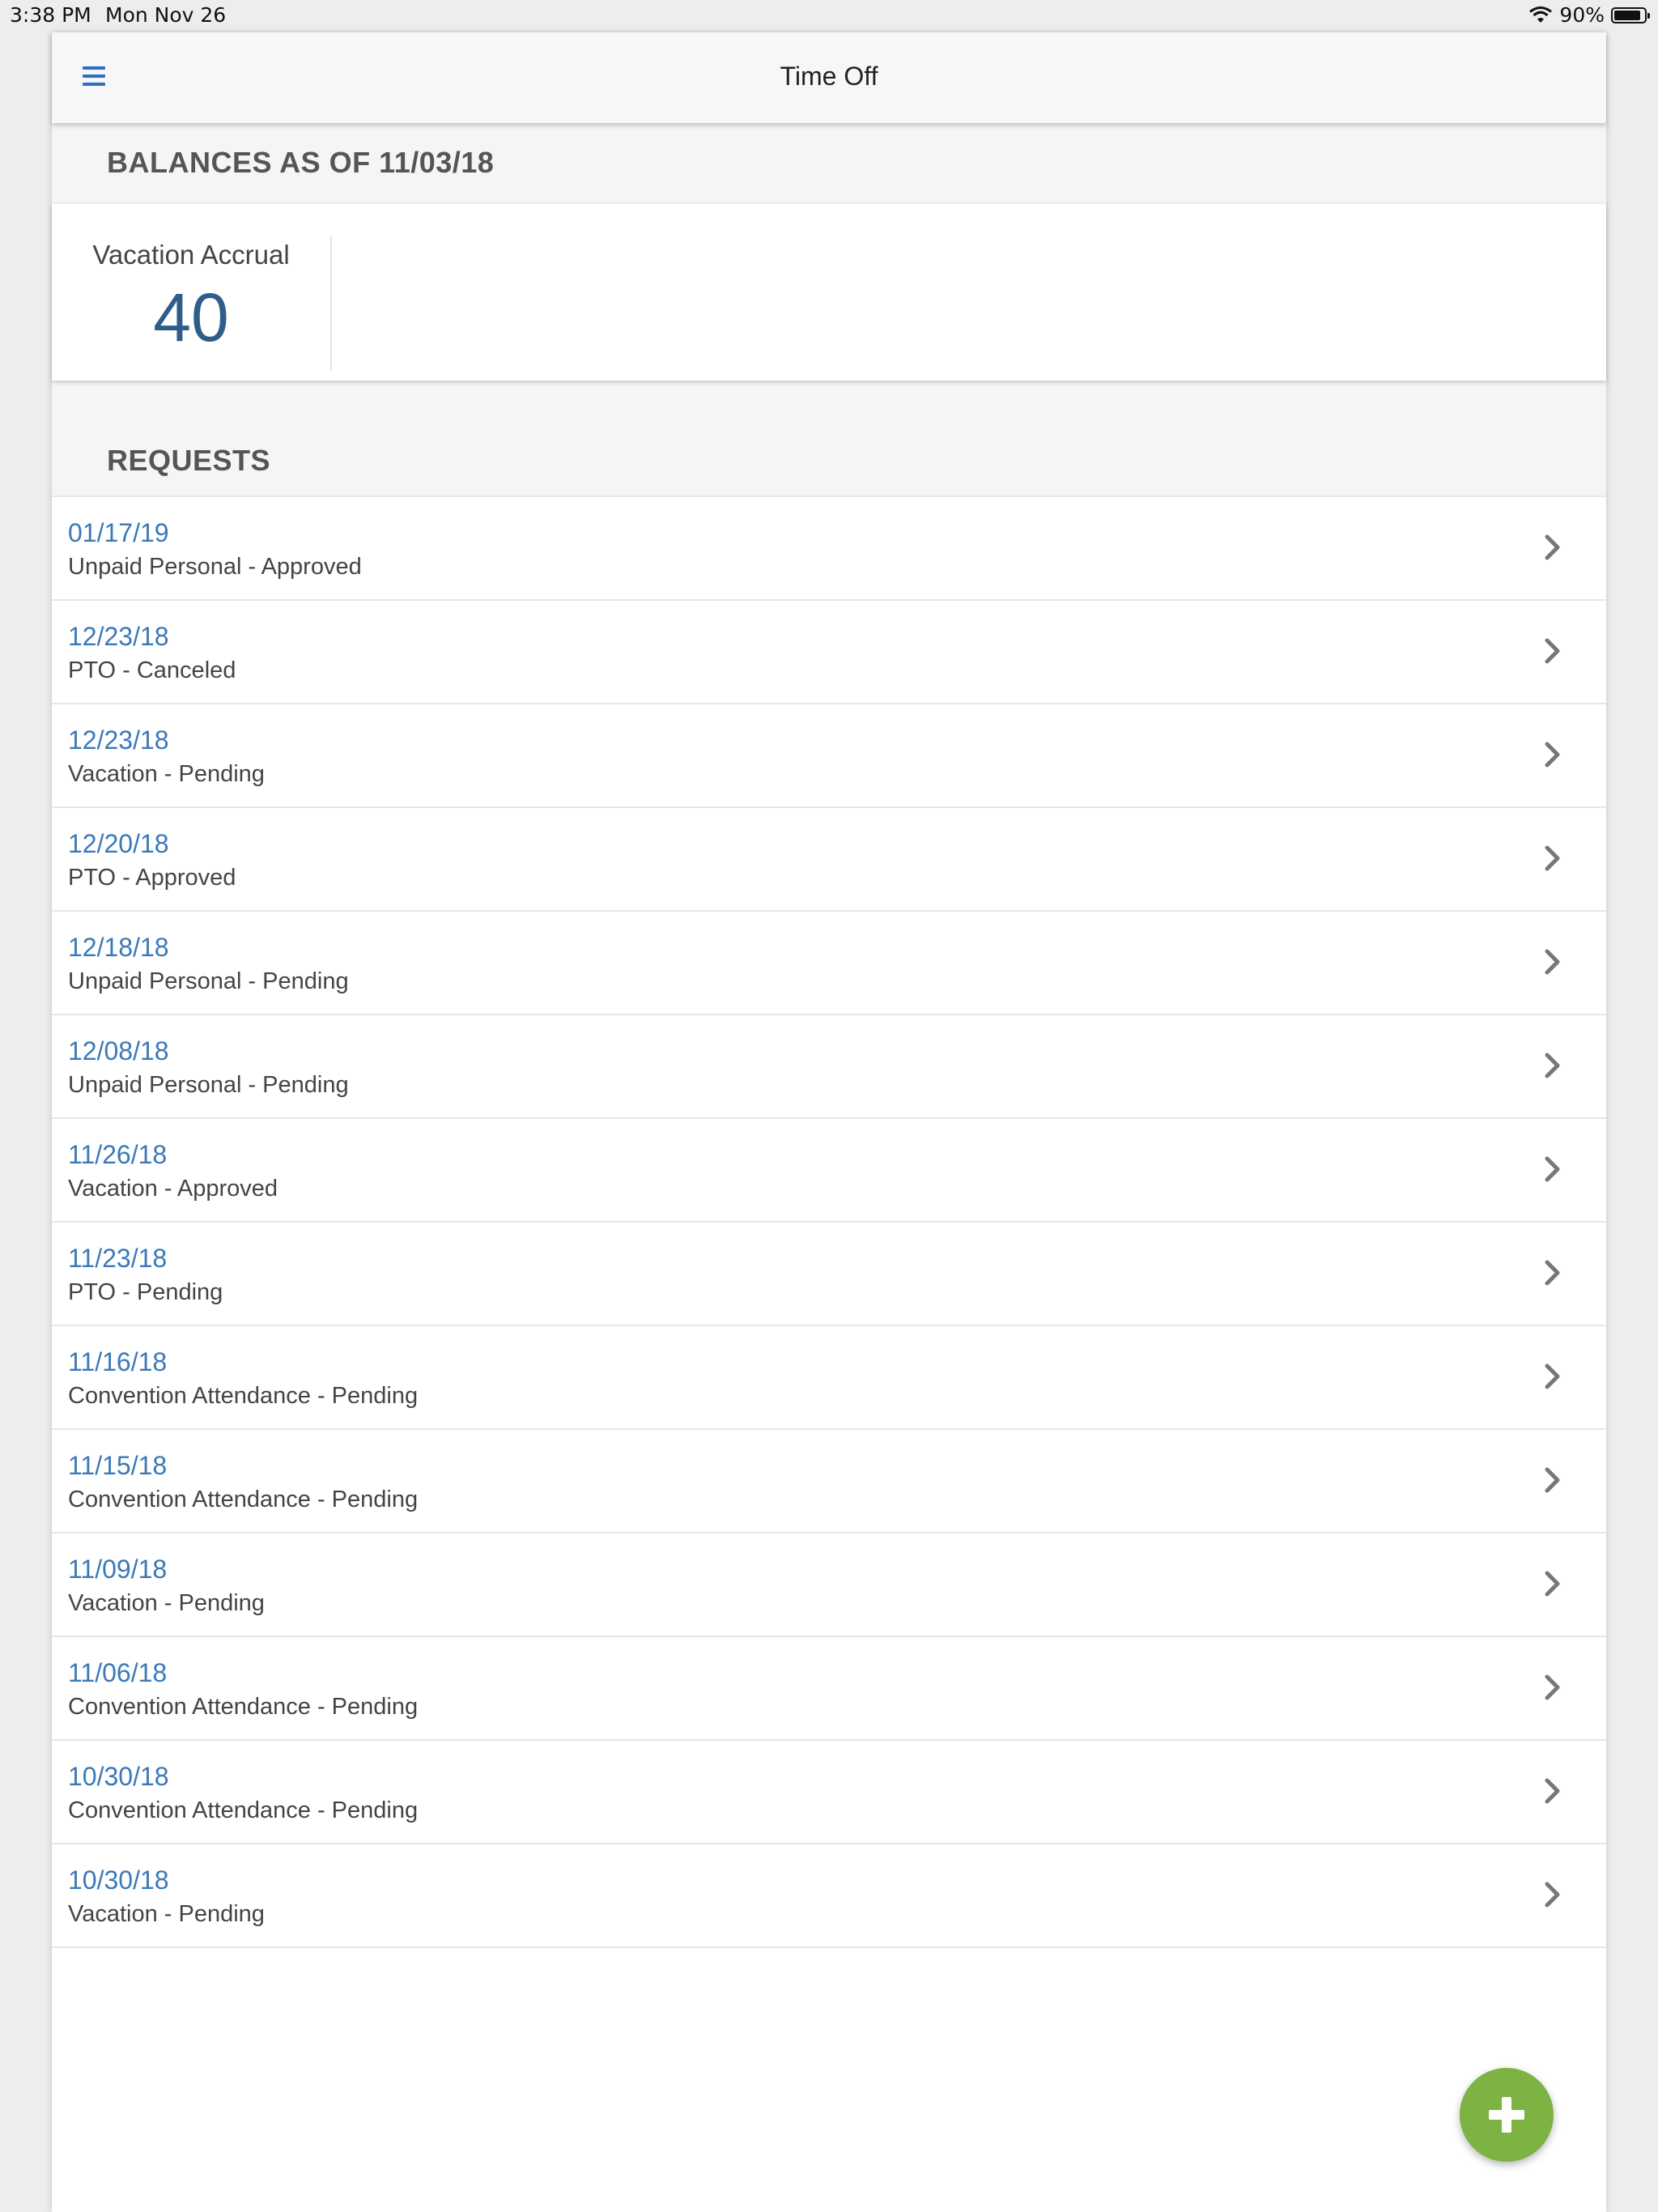 This screenshot has width=1658, height=2212. I want to click on request-row: 01/17/19 Unpaid Personal - Approved, so click(829, 549).